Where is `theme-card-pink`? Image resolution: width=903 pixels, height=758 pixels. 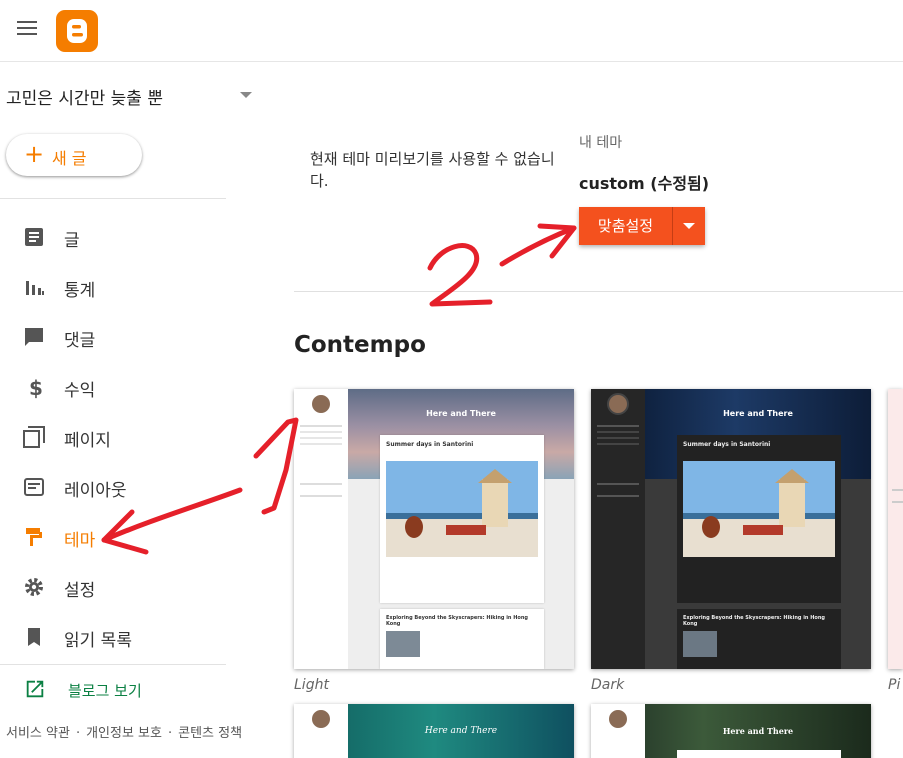
theme-card-pink is located at coordinates (895, 529).